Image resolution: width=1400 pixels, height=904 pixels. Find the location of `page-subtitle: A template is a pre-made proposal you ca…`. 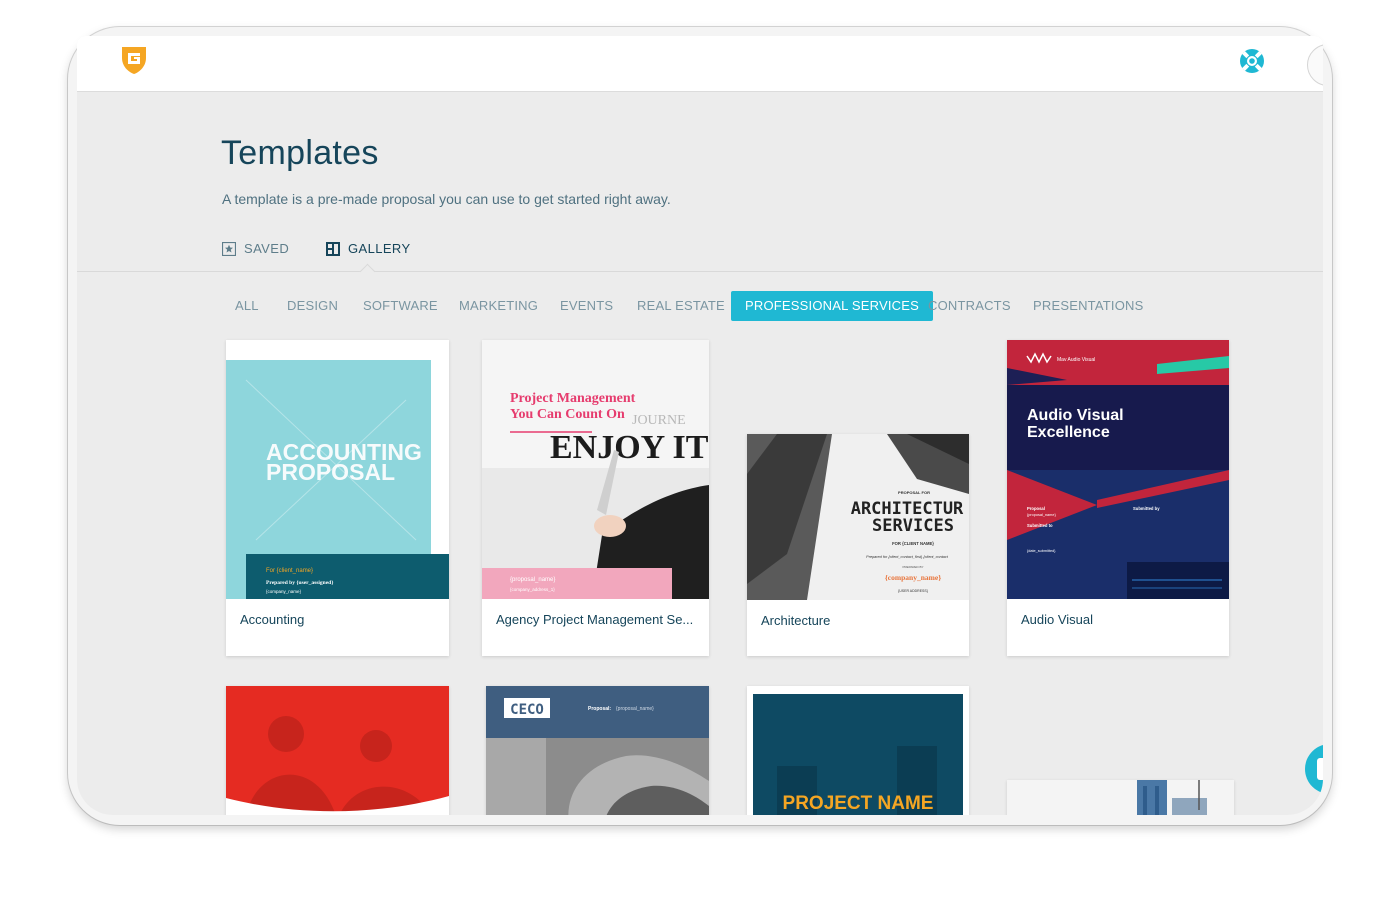

page-subtitle: A template is a pre-made proposal you ca… is located at coordinates (446, 199).